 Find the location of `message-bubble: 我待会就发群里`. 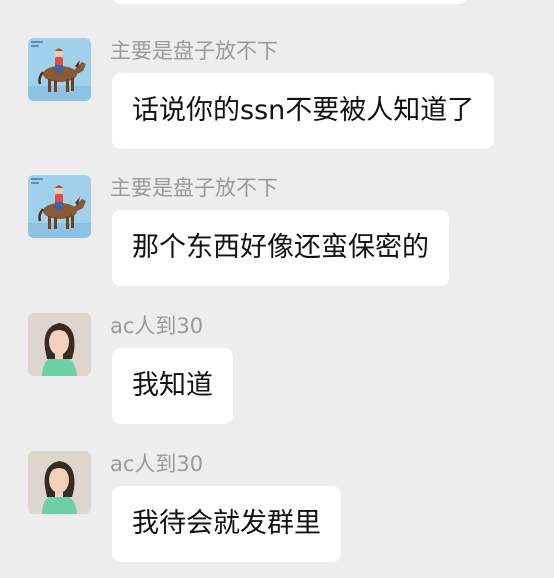

message-bubble: 我待会就发群里 is located at coordinates (226, 524).